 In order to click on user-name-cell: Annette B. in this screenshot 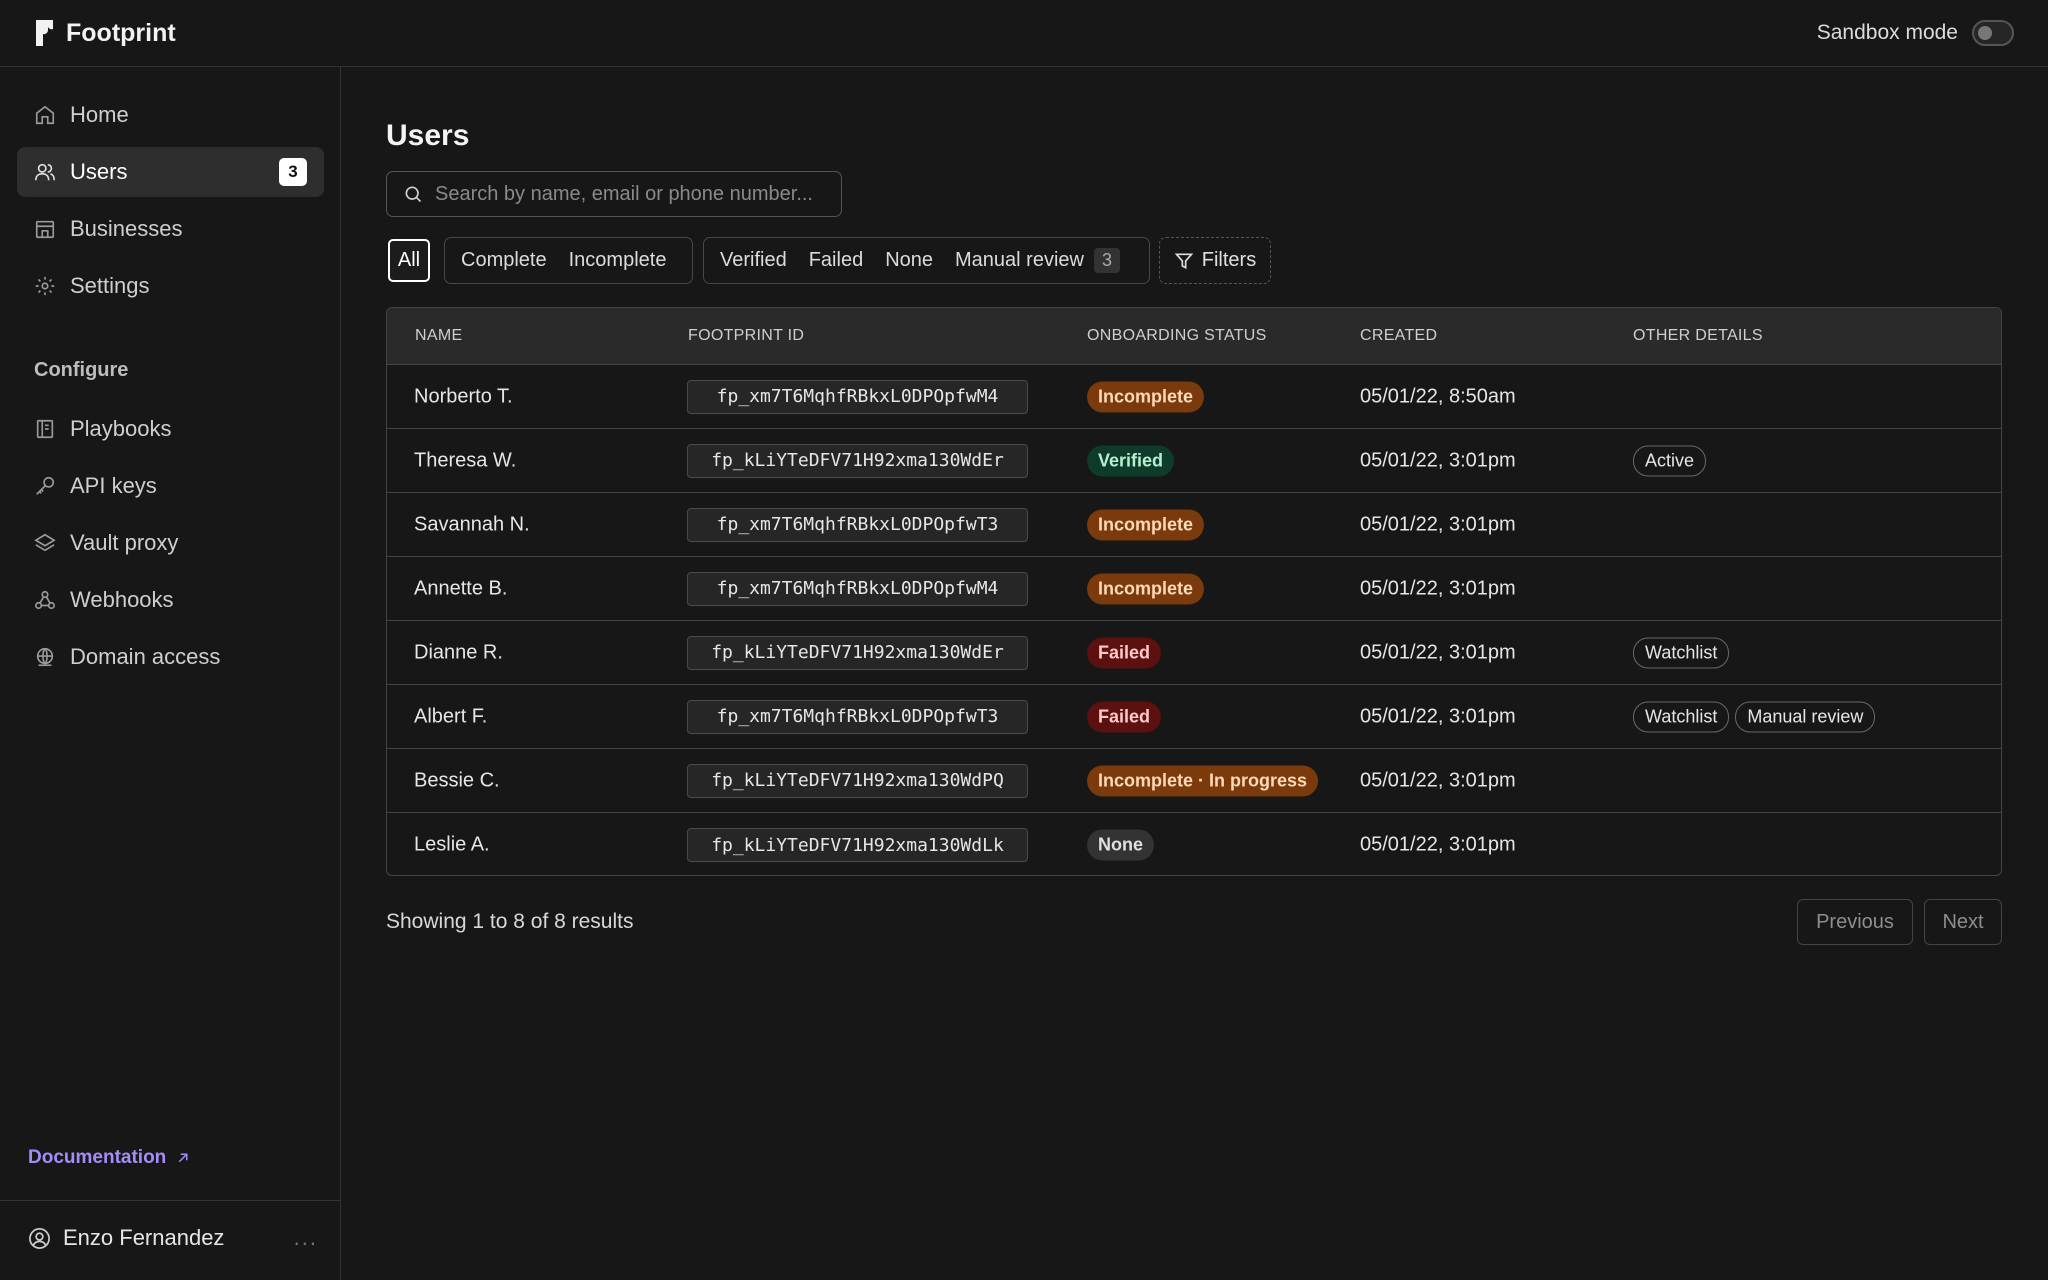, I will do `click(461, 588)`.